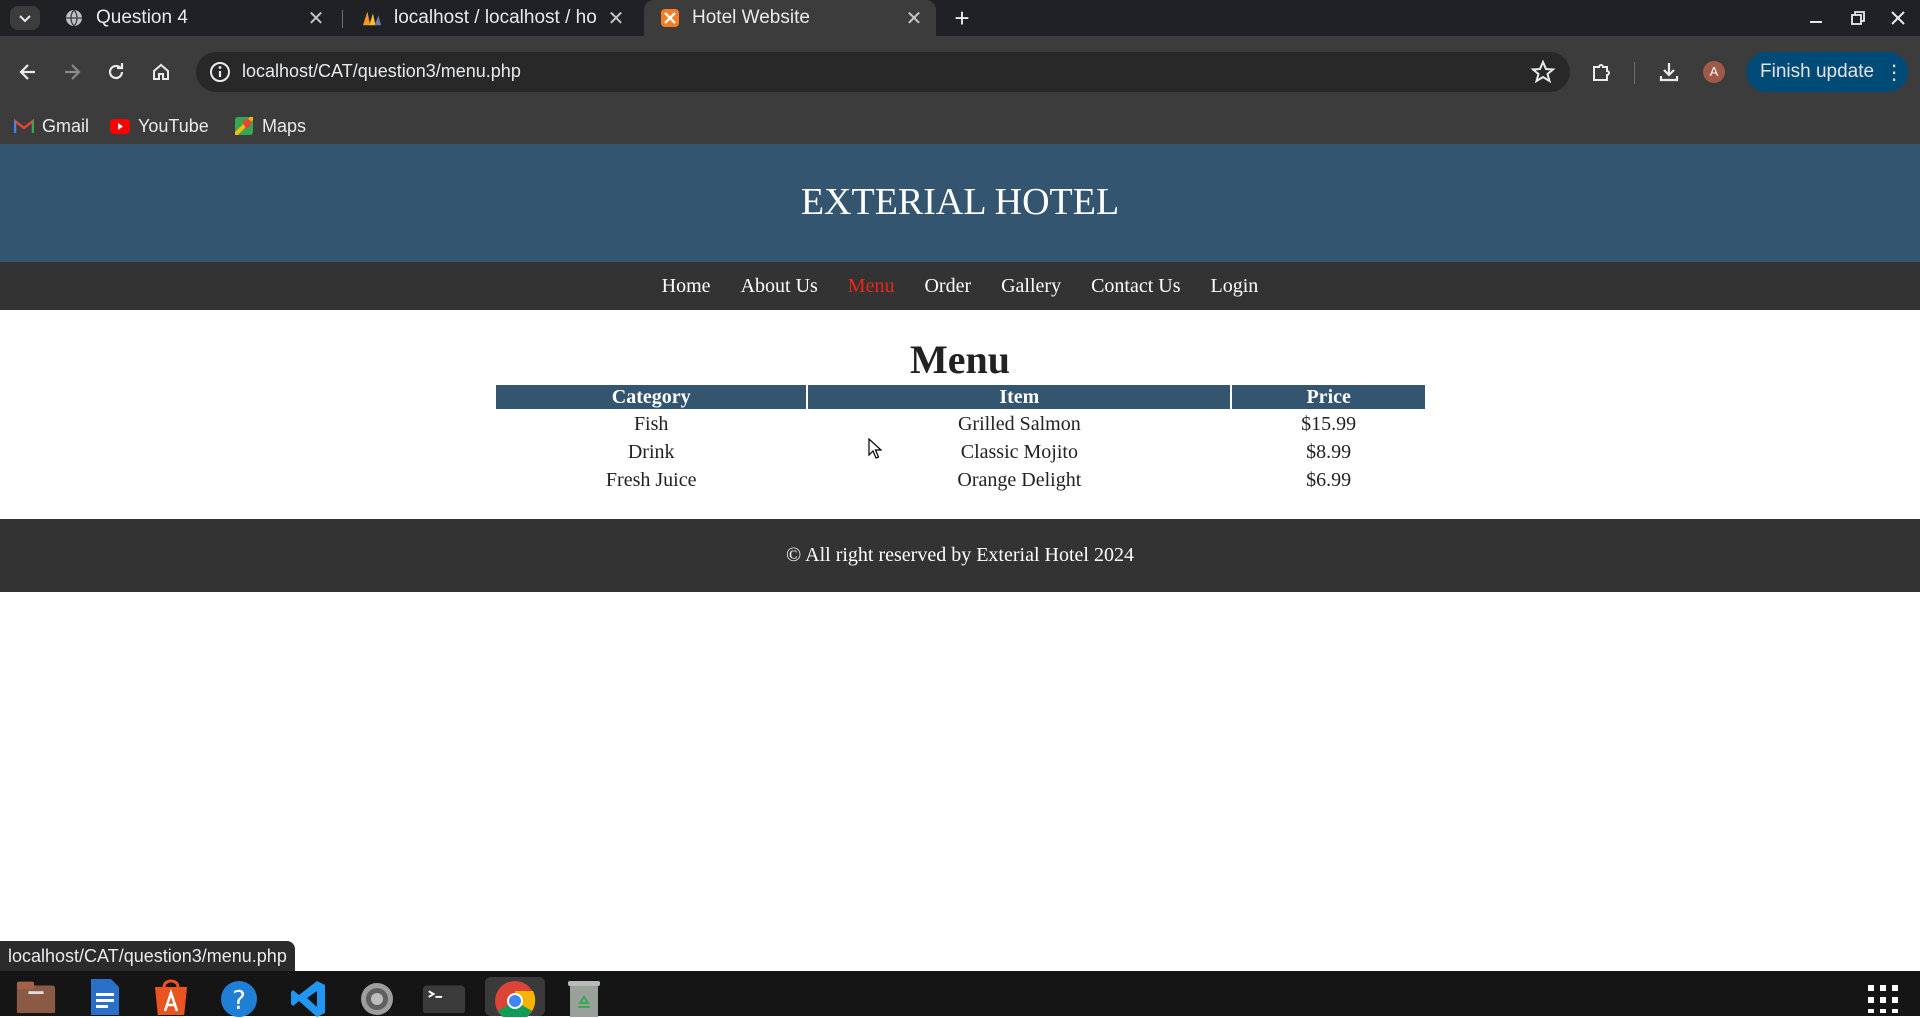 Image resolution: width=1920 pixels, height=1018 pixels. What do you see at coordinates (244, 126) in the screenshot?
I see `maps-icon` at bounding box center [244, 126].